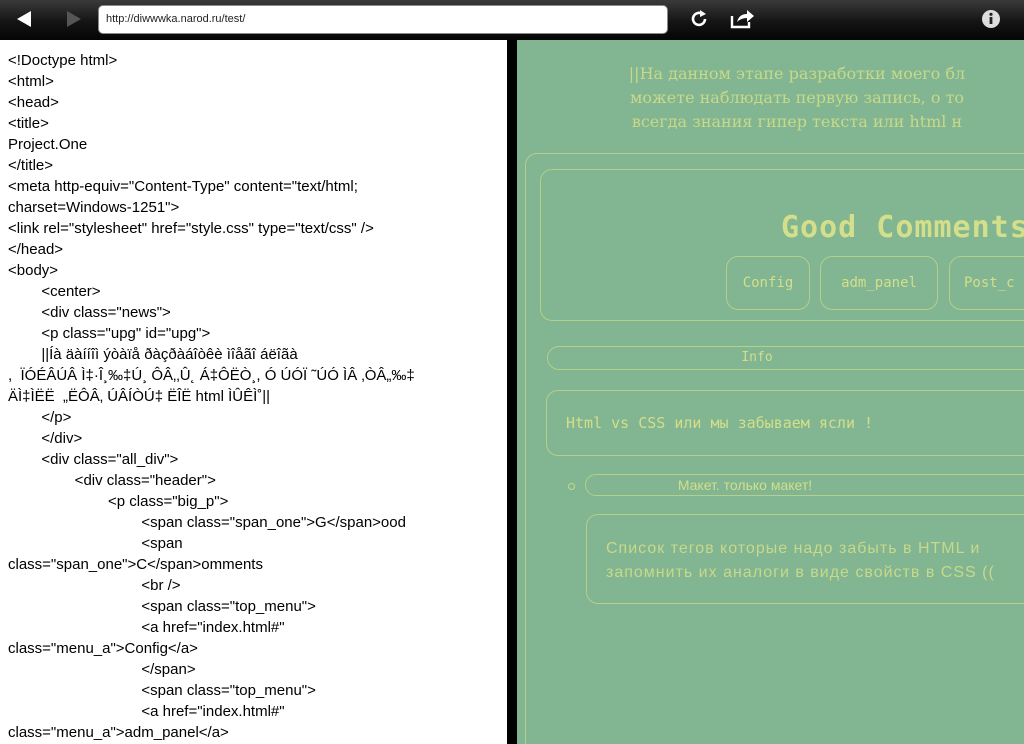 The image size is (1024, 744). Describe the element at coordinates (94, 585) in the screenshot. I see `code-line: <br />` at that location.